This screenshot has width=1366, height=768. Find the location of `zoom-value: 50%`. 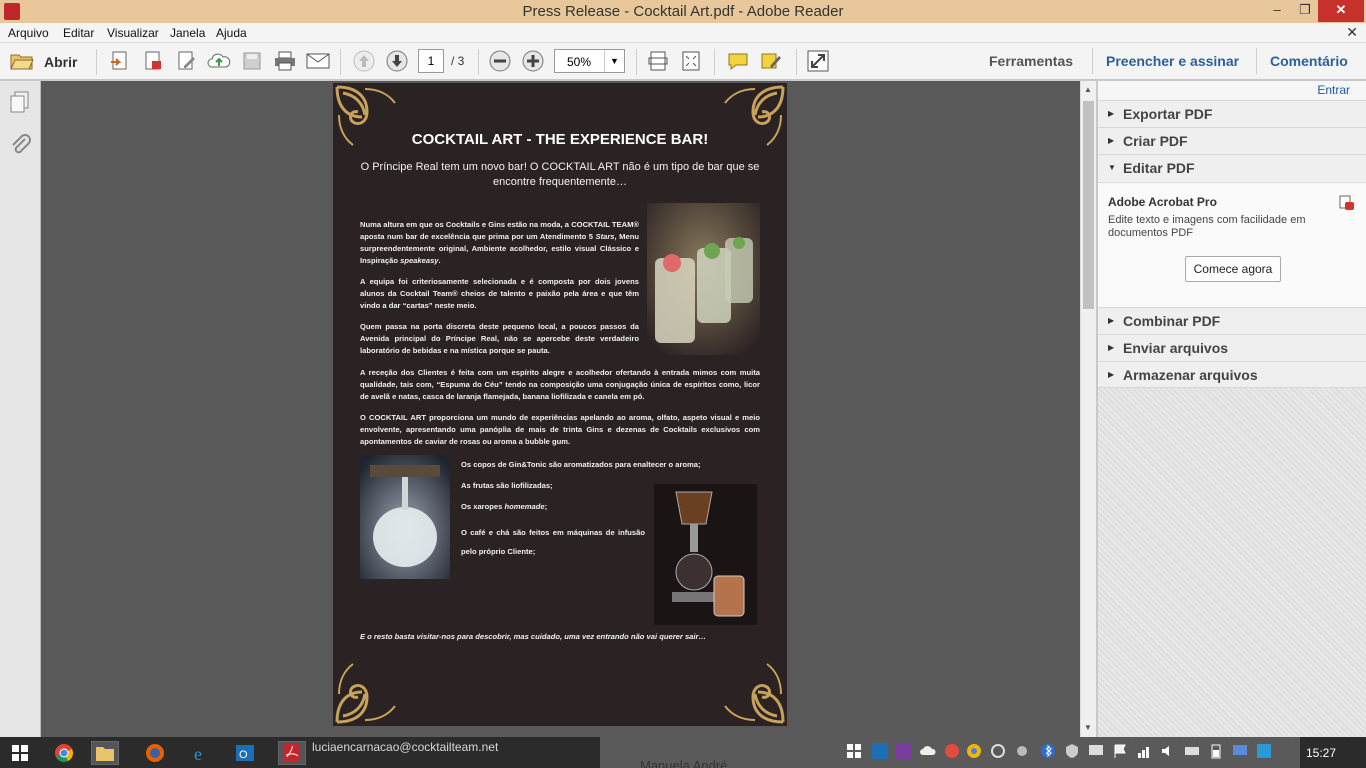

zoom-value: 50% is located at coordinates (579, 62).